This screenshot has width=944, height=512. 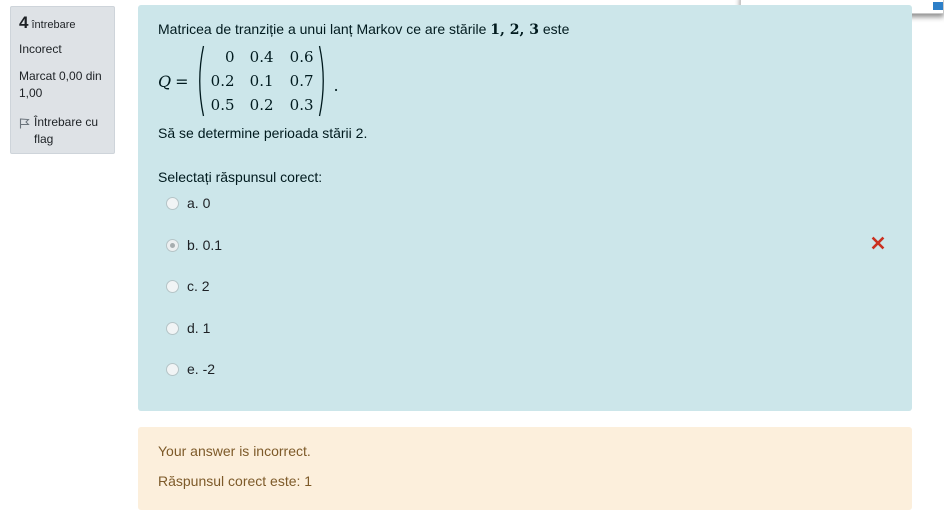 What do you see at coordinates (263, 133) in the screenshot?
I see `question-task: Să se determine perioada stării 2.` at bounding box center [263, 133].